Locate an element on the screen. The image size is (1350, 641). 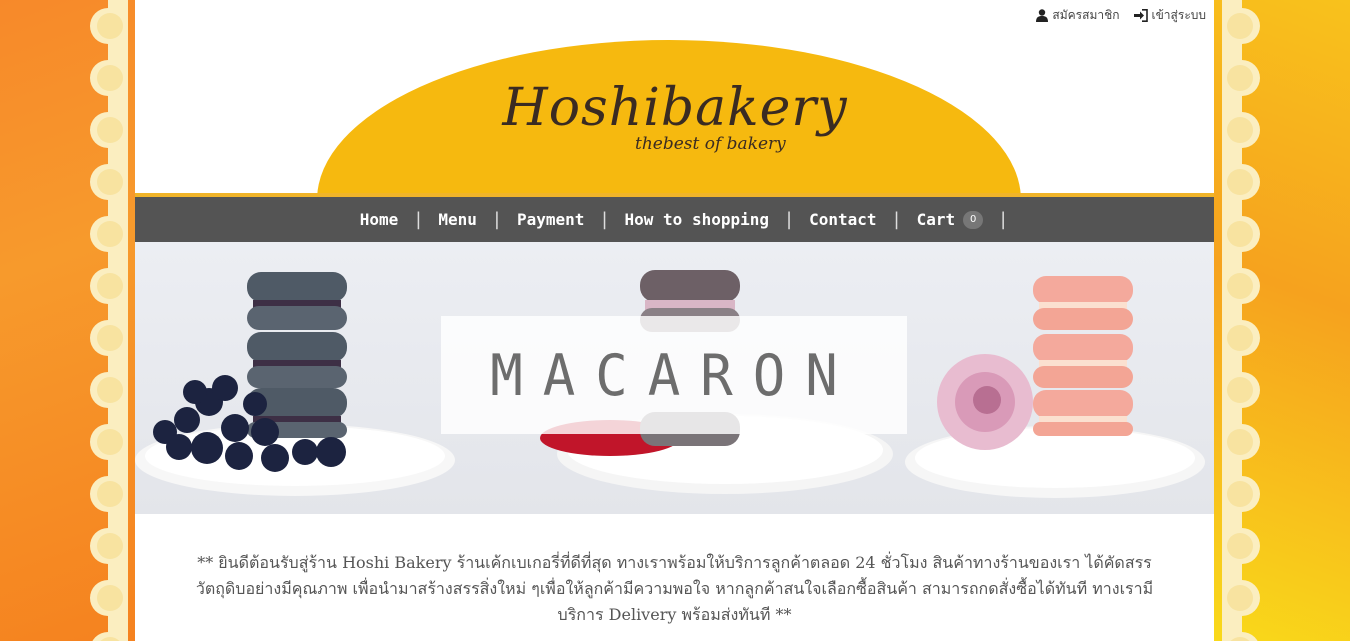
slider-pagination is located at coordinates (674, 472).